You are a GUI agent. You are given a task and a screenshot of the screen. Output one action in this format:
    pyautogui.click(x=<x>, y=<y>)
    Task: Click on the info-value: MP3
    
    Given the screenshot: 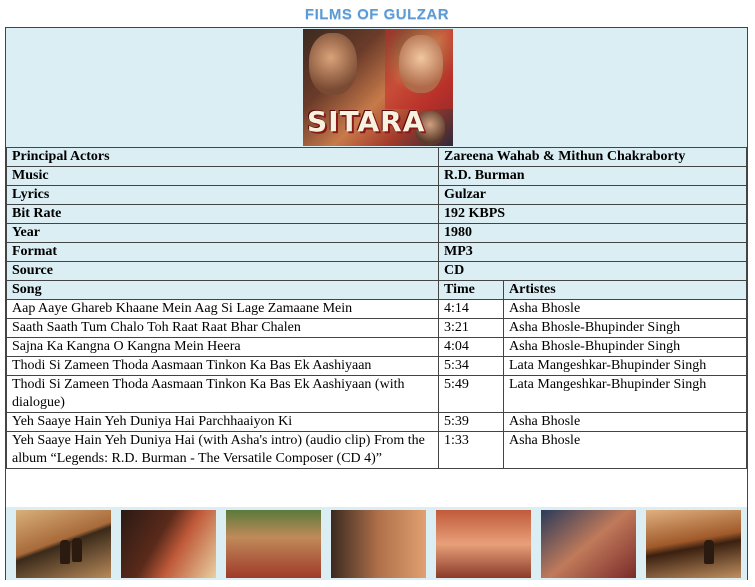 What is the action you would take?
    pyautogui.click(x=592, y=252)
    